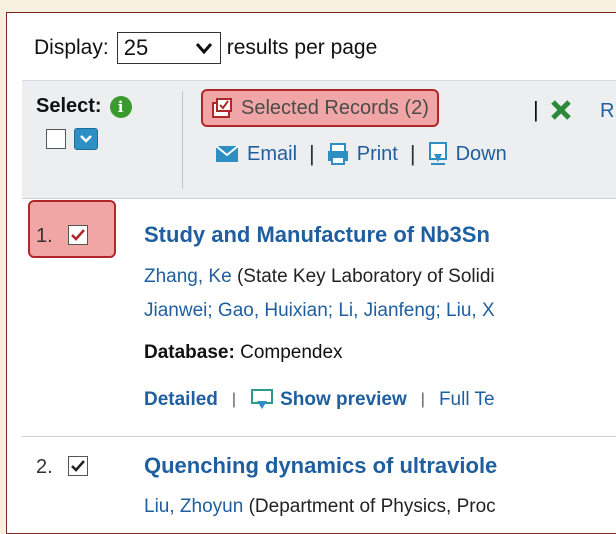 This screenshot has height=534, width=616. Describe the element at coordinates (467, 400) in the screenshot. I see `full-text-link: Full Te` at that location.